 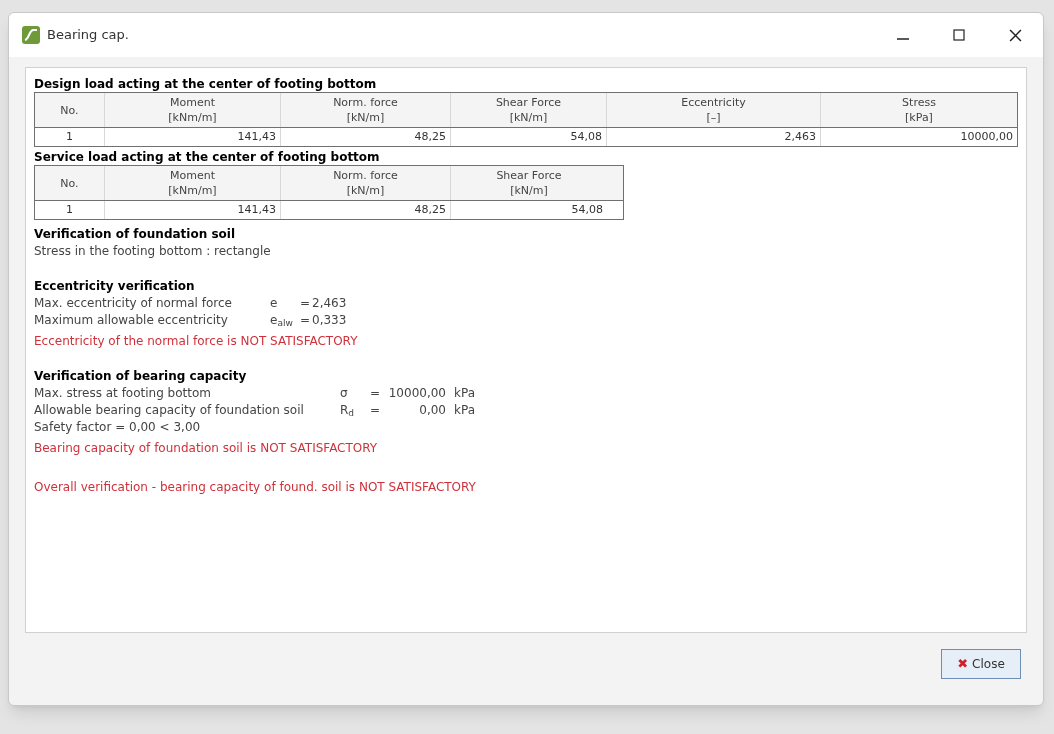 I want to click on window-title: Bearing cap., so click(x=88, y=35).